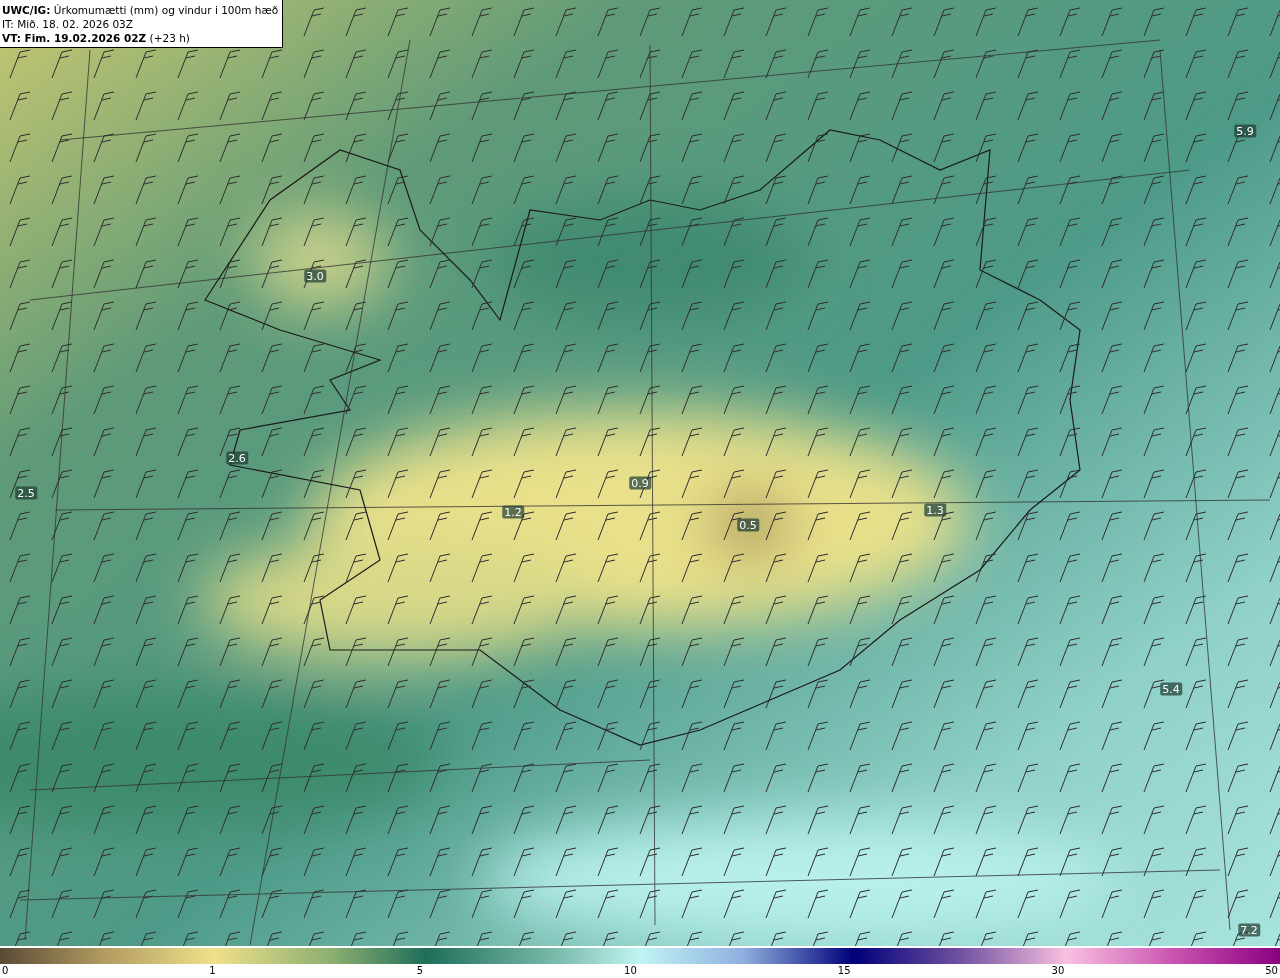 This screenshot has height=978, width=1280. What do you see at coordinates (5, 971) in the screenshot?
I see `scale-tick-label: 0` at bounding box center [5, 971].